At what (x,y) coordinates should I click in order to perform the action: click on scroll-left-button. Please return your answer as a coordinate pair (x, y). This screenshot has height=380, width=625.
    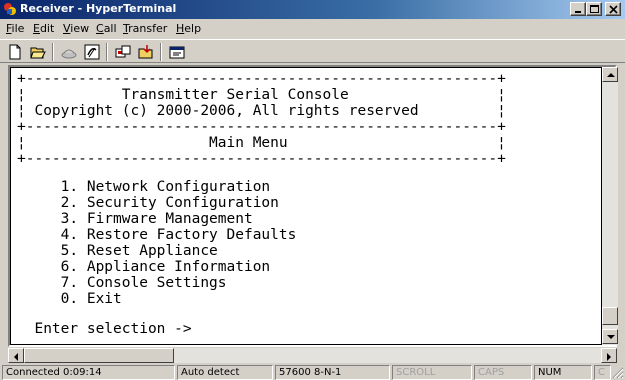
    Looking at the image, I should click on (16, 355).